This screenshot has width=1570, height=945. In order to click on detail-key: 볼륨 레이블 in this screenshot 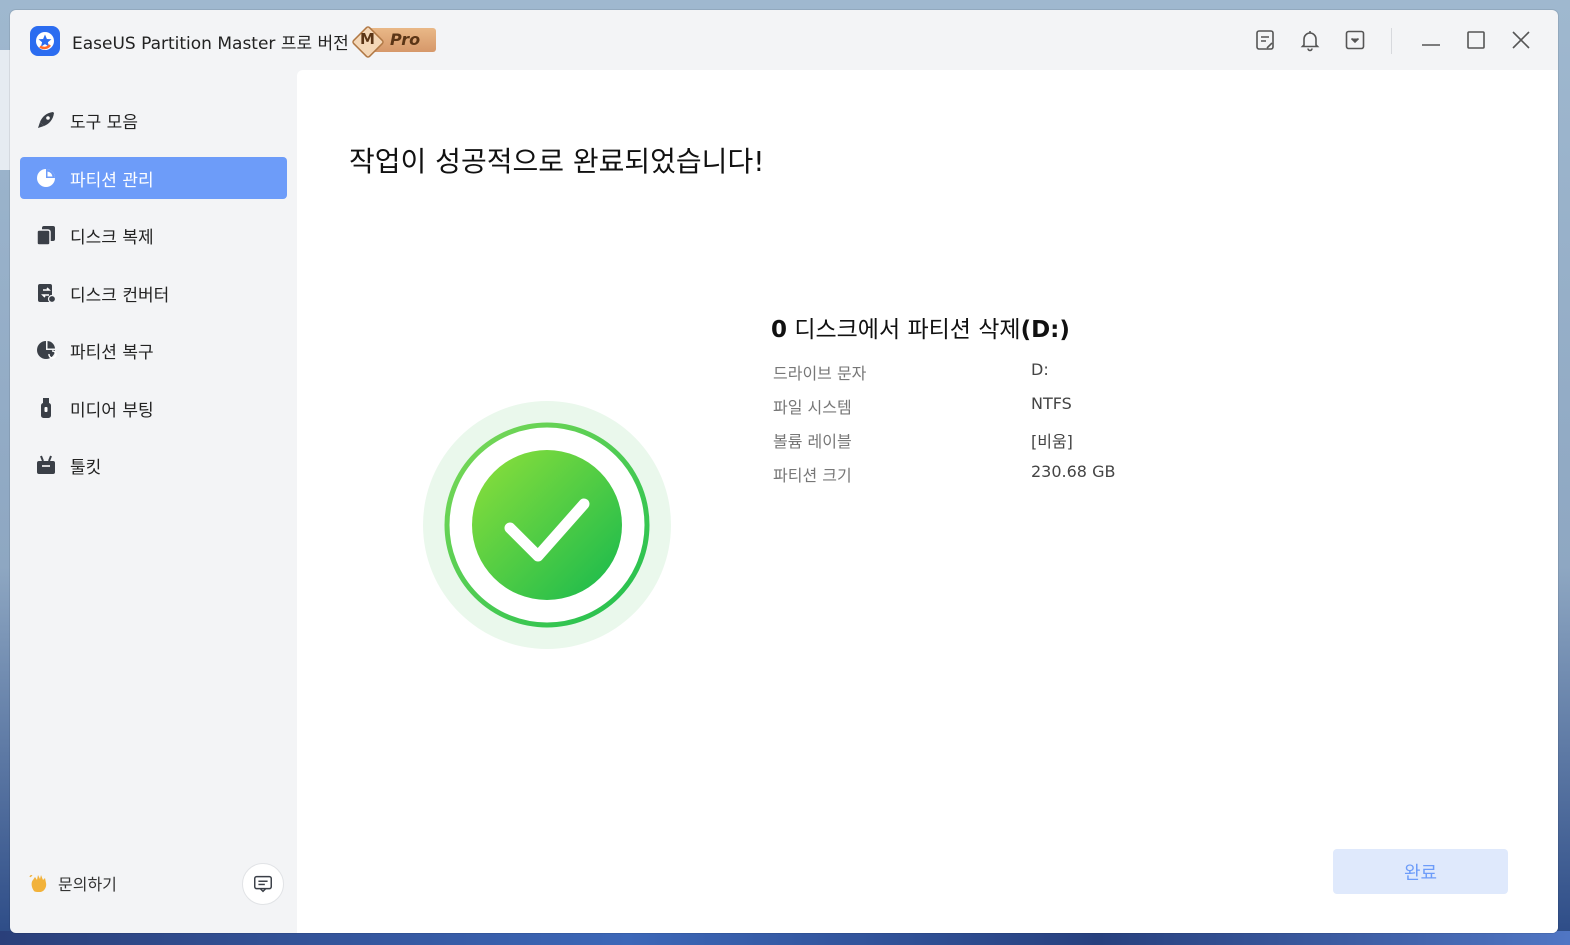, I will do `click(812, 441)`.